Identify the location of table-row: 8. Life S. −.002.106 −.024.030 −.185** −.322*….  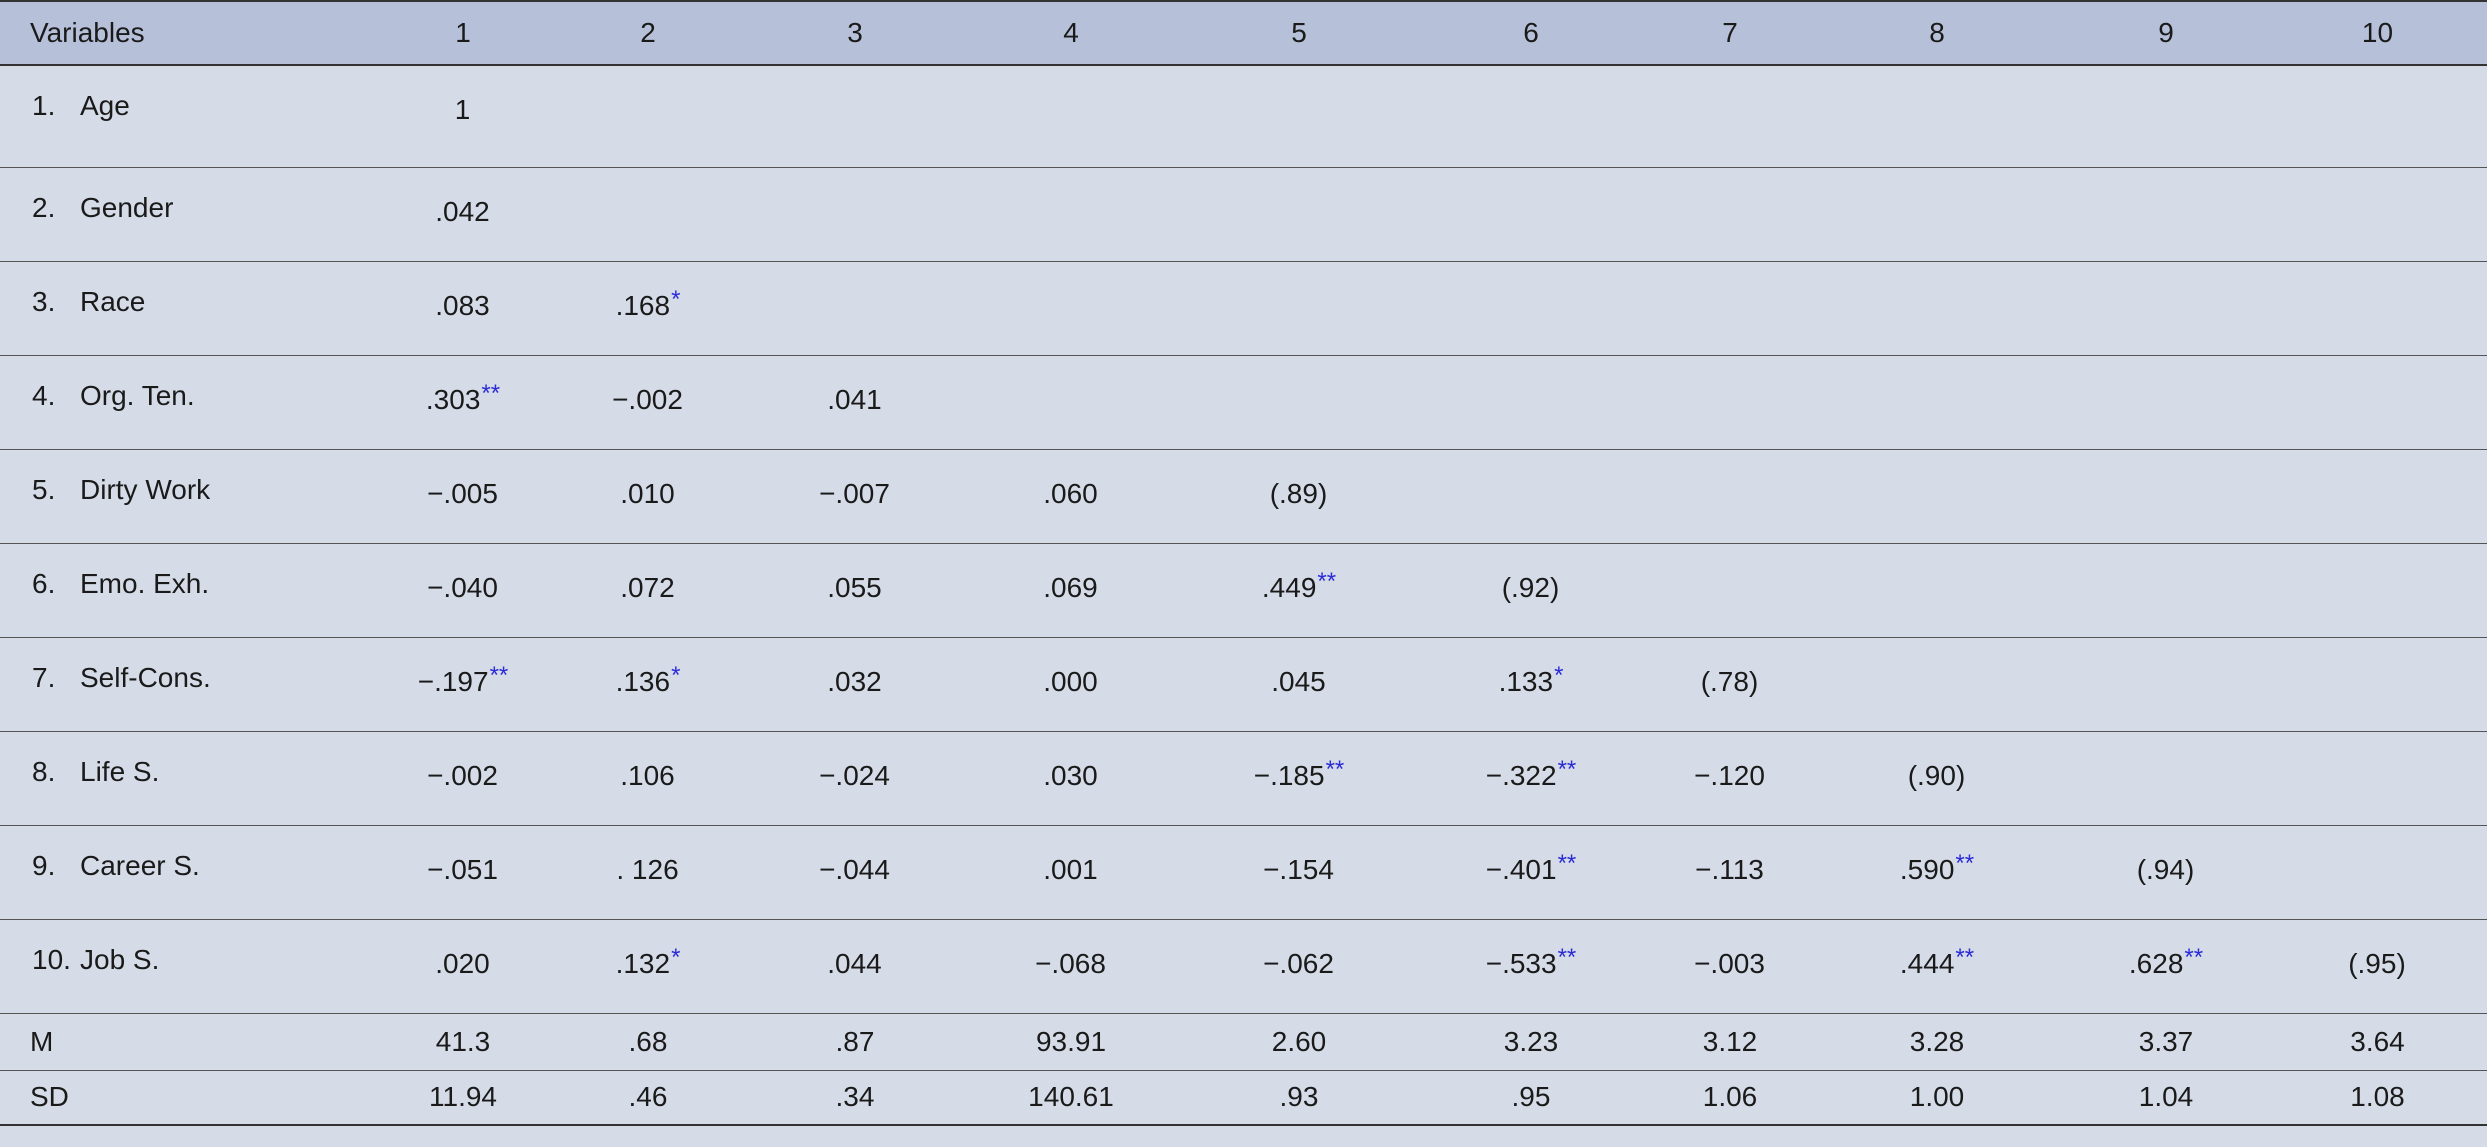
(1243, 778).